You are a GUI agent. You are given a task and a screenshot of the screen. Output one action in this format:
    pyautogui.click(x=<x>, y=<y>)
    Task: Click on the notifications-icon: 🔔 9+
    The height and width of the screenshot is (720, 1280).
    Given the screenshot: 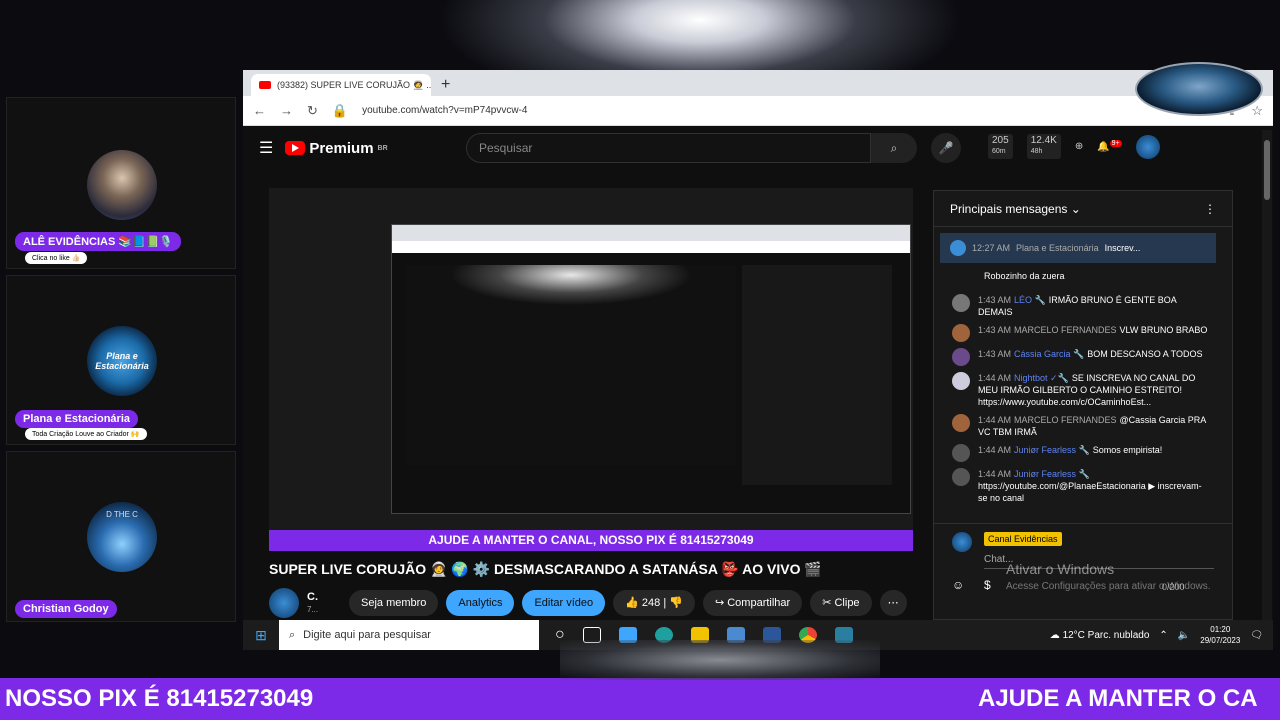 What is the action you would take?
    pyautogui.click(x=1109, y=146)
    